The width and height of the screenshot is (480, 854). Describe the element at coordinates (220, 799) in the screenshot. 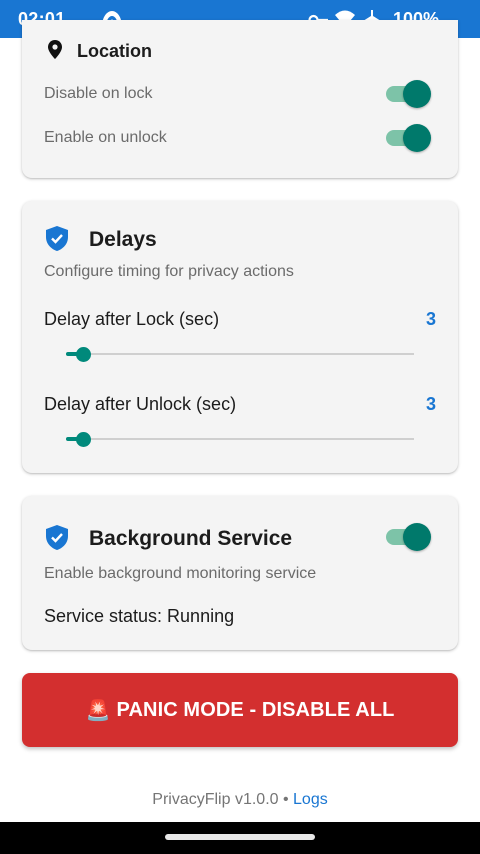

I see `app-version: PrivacyFlip v1.0.0 •` at that location.